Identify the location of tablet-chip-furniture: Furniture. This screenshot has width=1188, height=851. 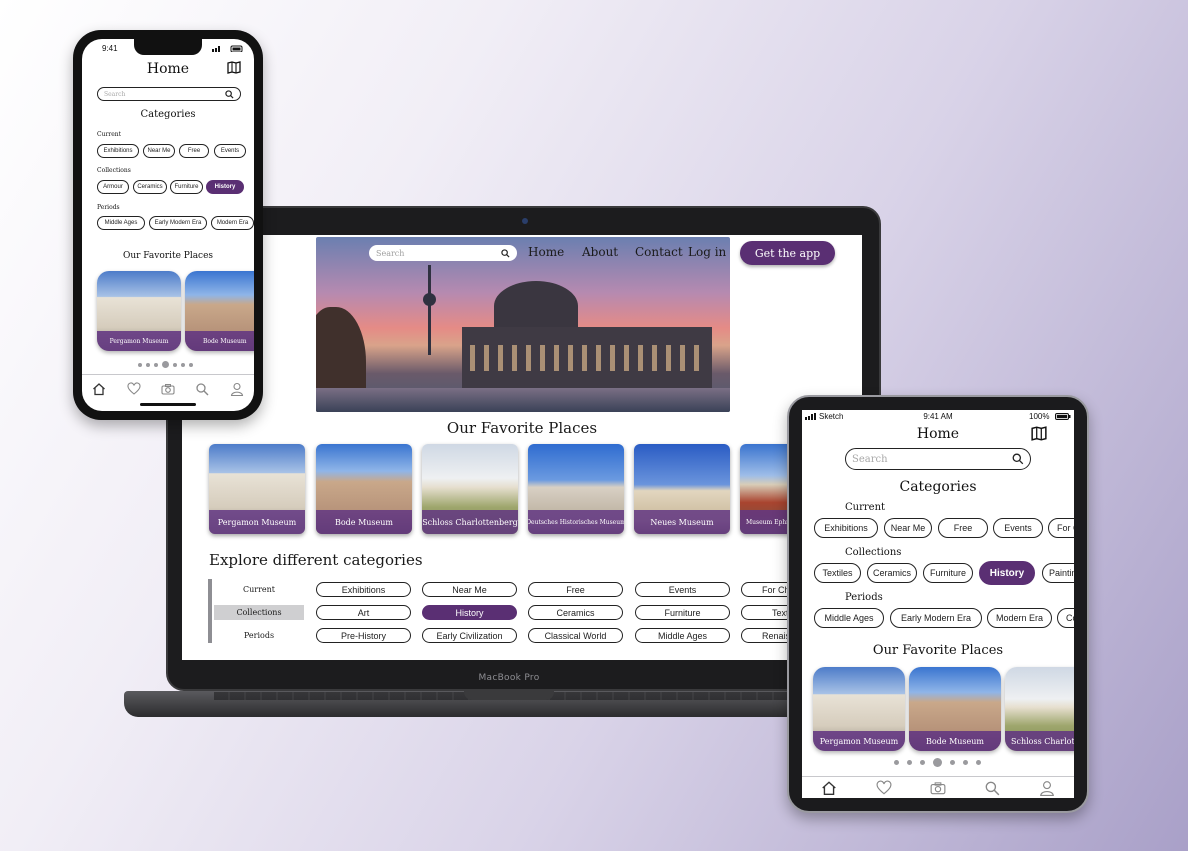
(948, 573).